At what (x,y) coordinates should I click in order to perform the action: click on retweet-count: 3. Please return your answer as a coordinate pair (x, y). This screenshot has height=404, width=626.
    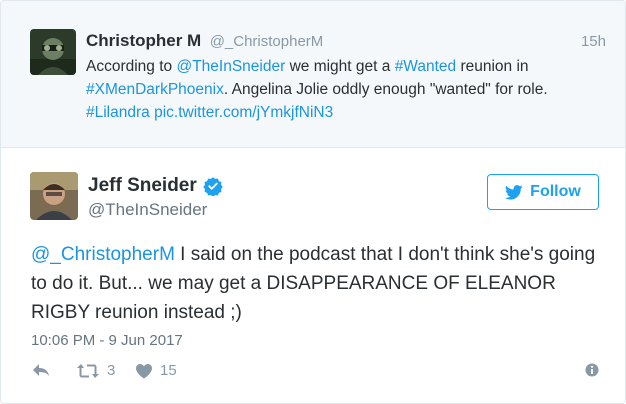
    Looking at the image, I should click on (111, 370).